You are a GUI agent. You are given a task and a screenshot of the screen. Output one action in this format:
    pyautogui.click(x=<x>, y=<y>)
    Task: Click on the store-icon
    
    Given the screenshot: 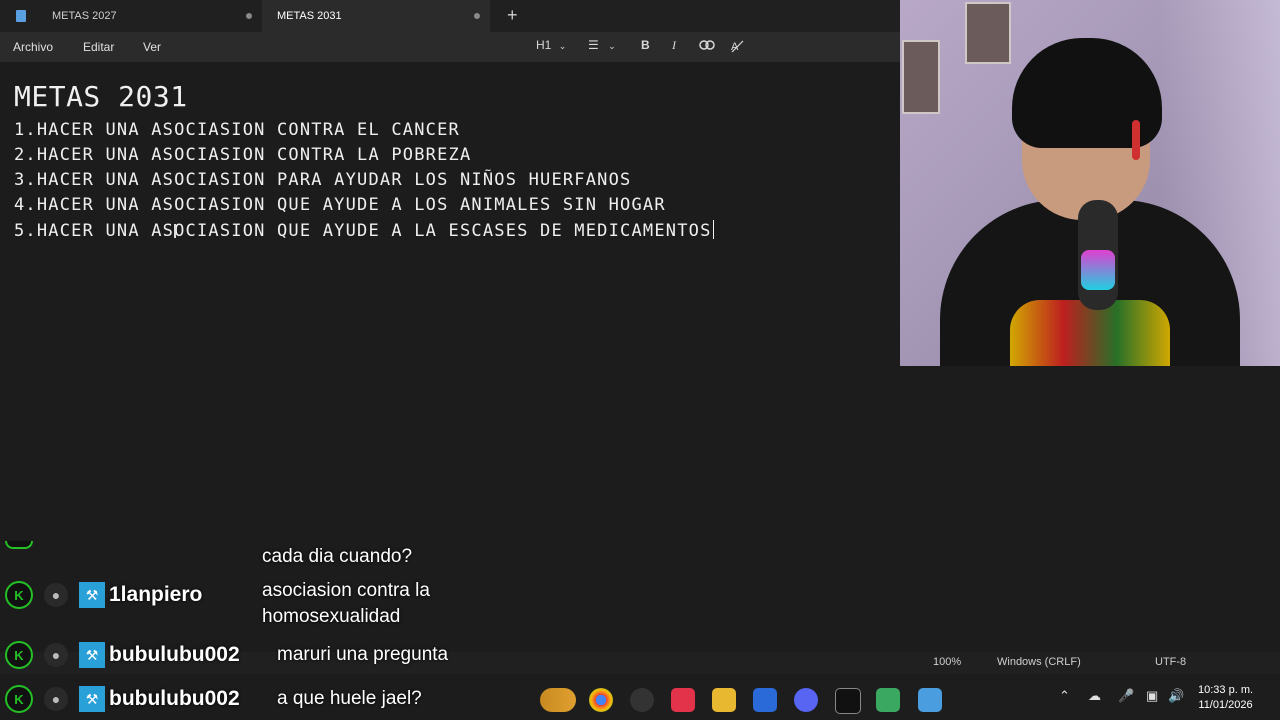 What is the action you would take?
    pyautogui.click(x=765, y=700)
    